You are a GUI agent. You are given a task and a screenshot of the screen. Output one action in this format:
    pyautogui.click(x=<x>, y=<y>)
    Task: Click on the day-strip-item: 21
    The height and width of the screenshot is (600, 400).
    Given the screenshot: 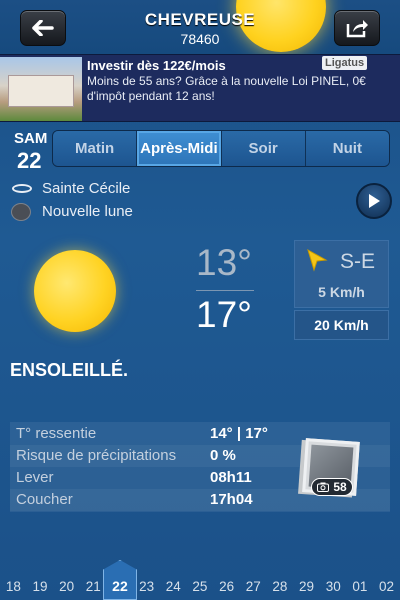 What is the action you would take?
    pyautogui.click(x=93, y=586)
    